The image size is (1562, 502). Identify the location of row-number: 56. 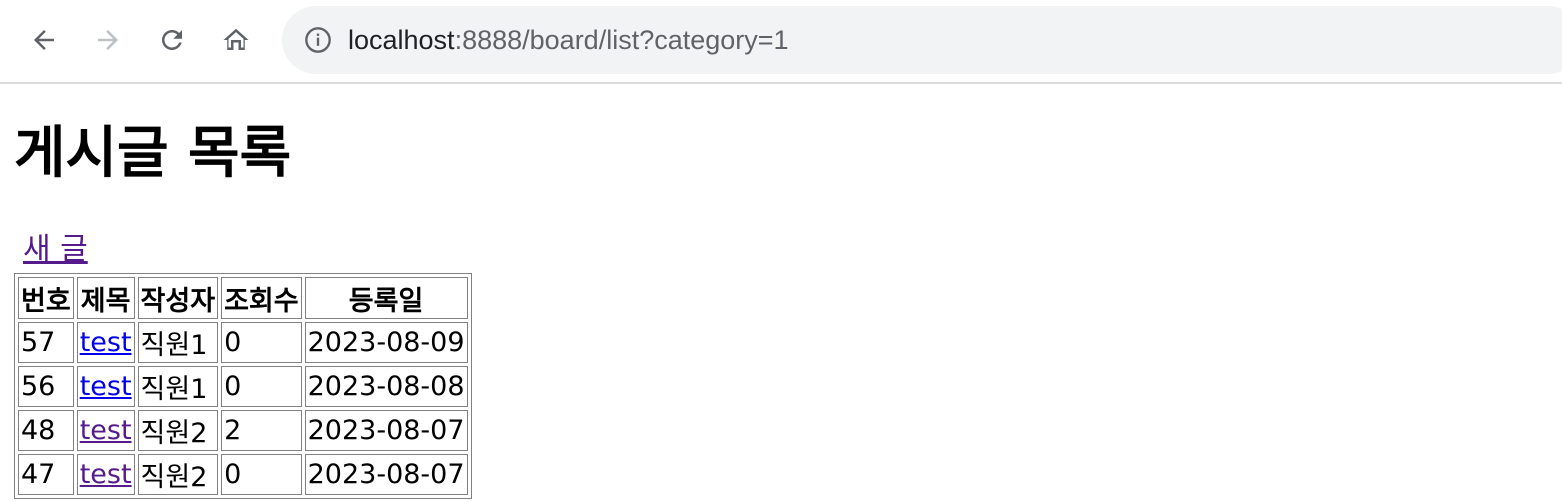
(46, 386).